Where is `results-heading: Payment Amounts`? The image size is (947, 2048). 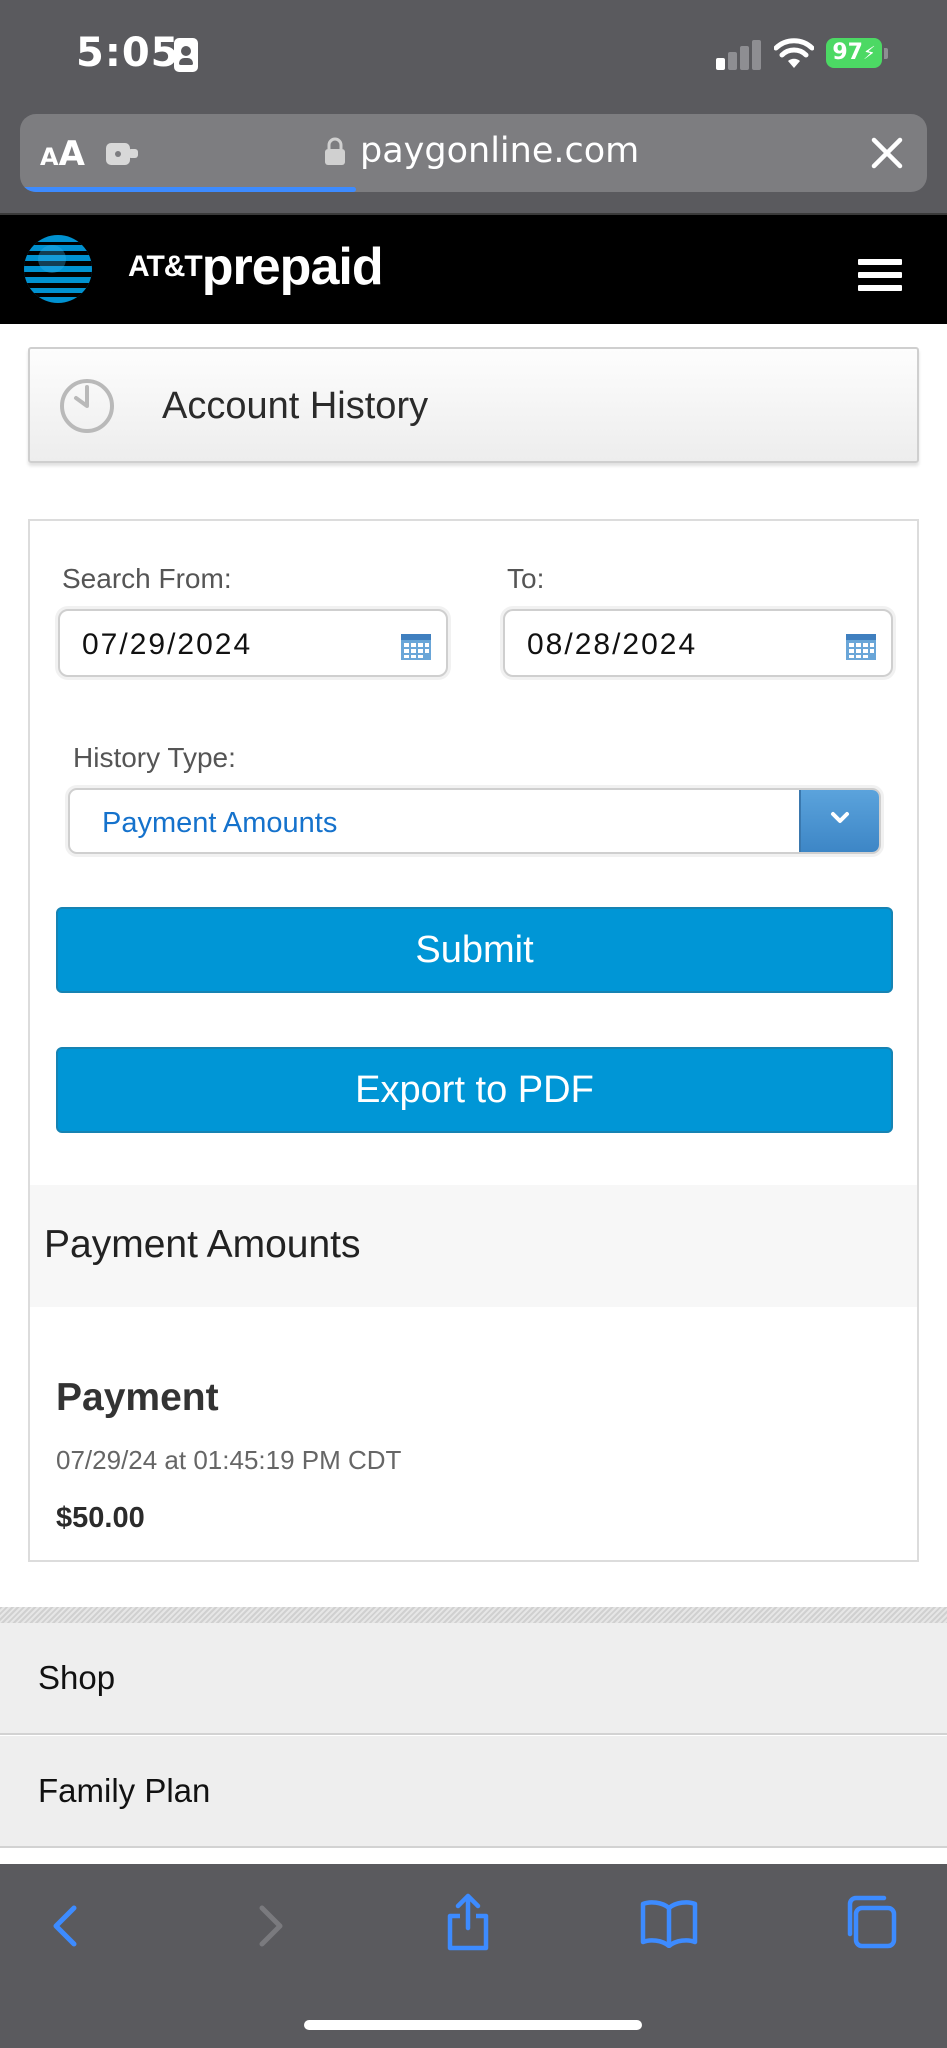
results-heading: Payment Amounts is located at coordinates (202, 1244).